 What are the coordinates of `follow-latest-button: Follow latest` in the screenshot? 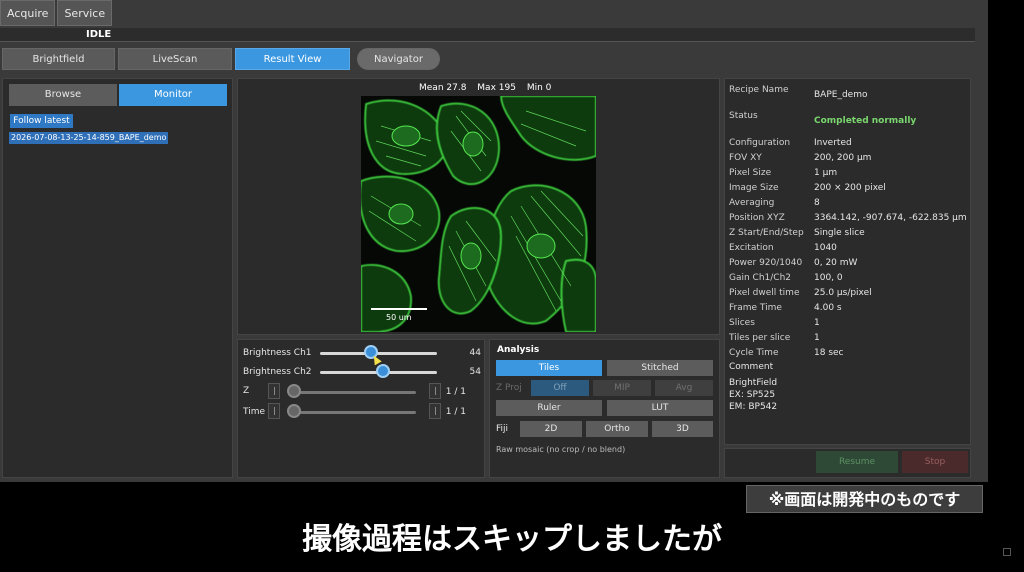 It's located at (41, 121).